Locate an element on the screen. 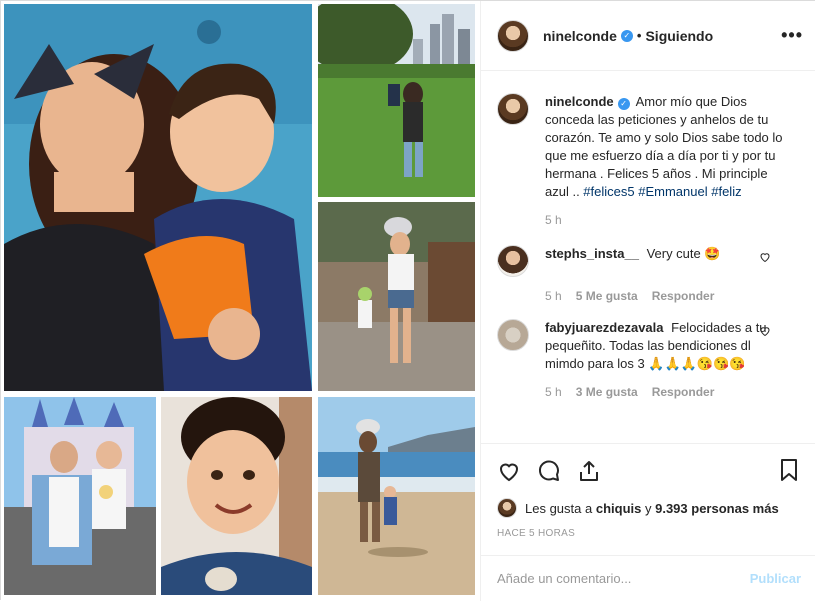 The width and height of the screenshot is (815, 601). photo-park is located at coordinates (396, 100).